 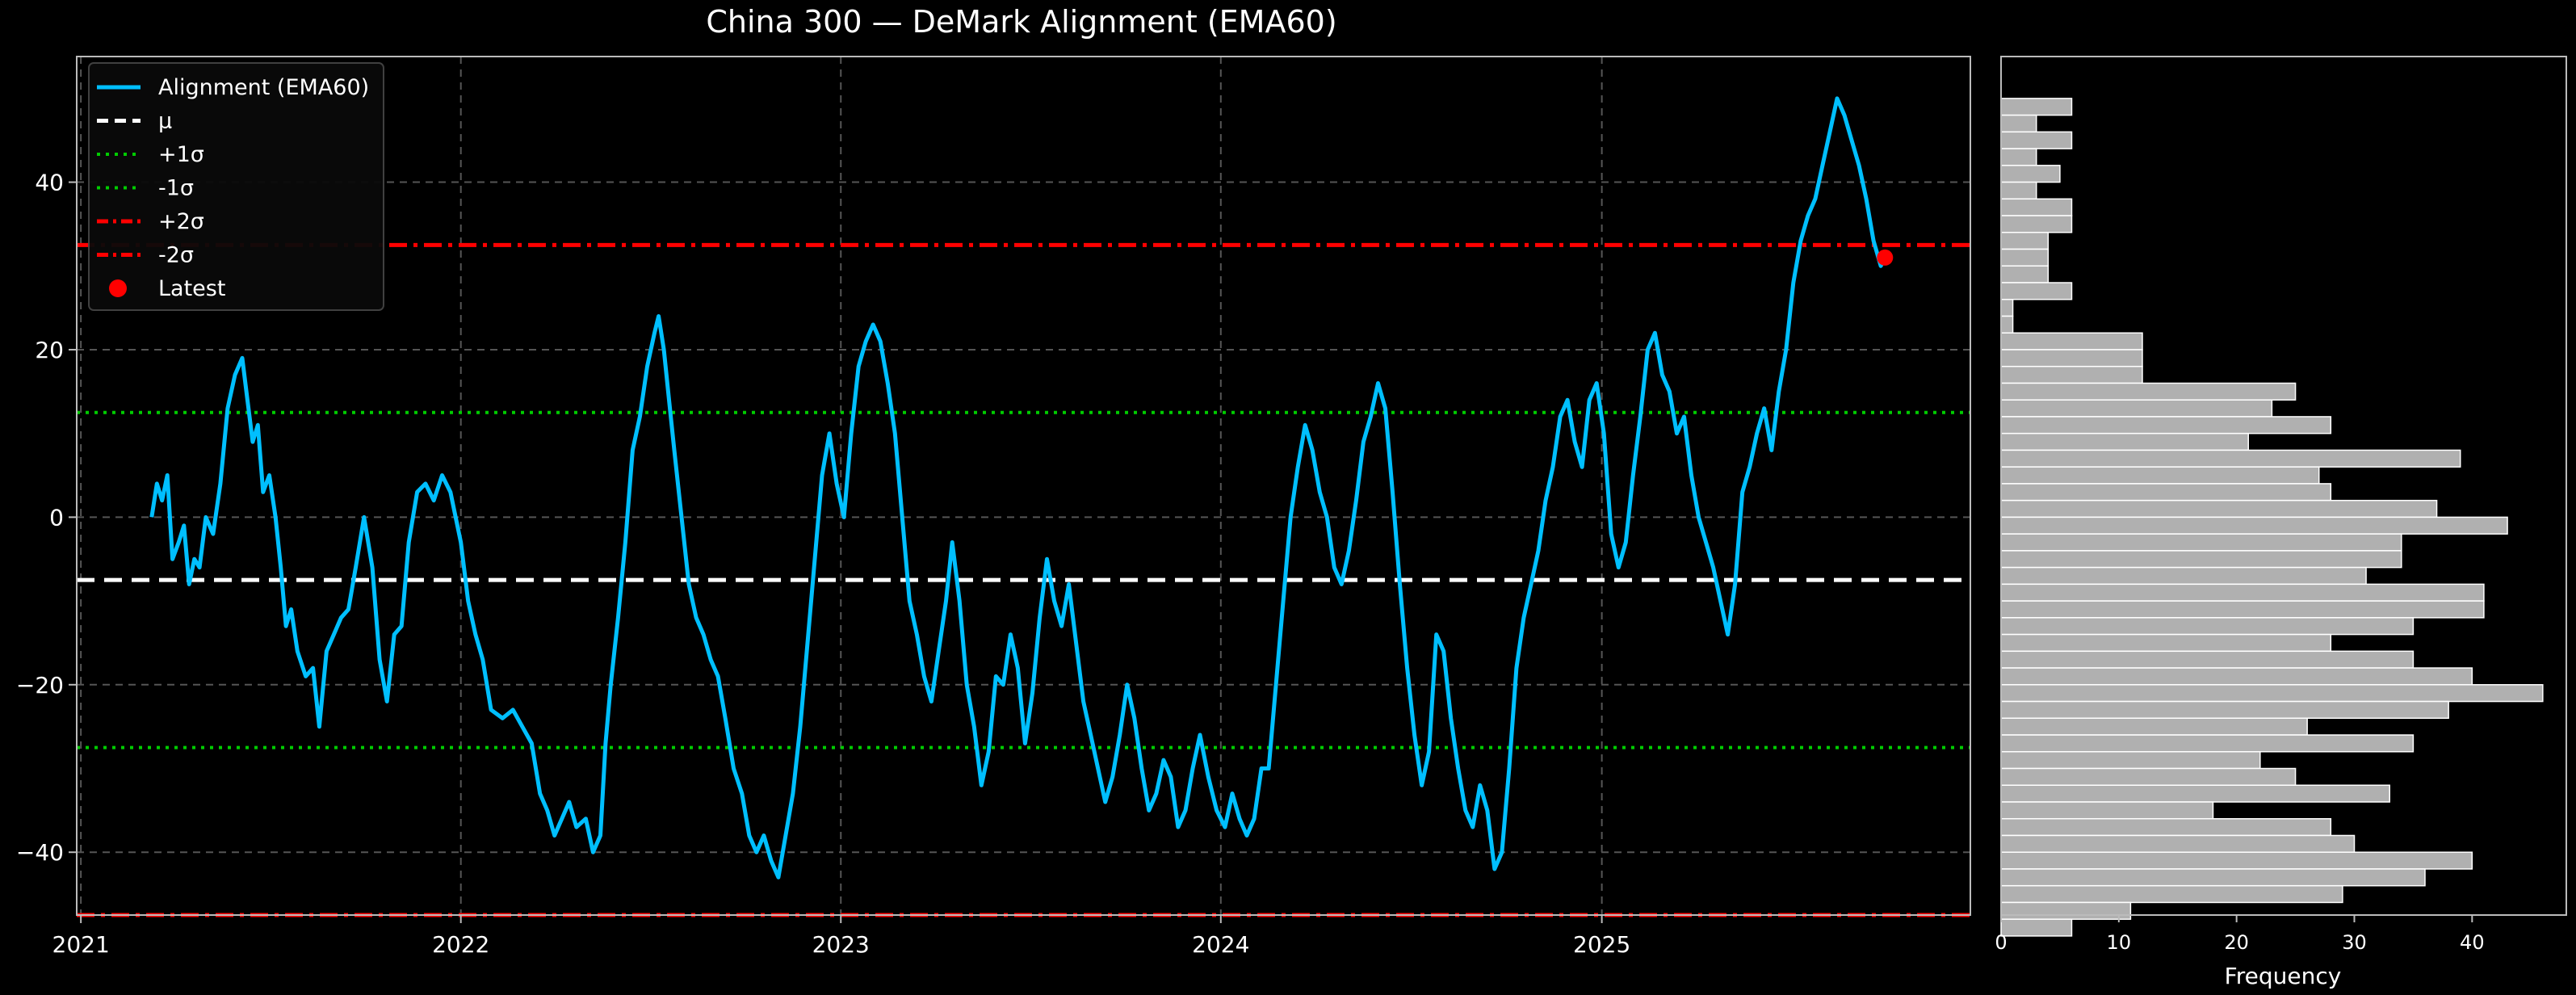 What do you see at coordinates (1885, 257) in the screenshot?
I see `latest-point-marker` at bounding box center [1885, 257].